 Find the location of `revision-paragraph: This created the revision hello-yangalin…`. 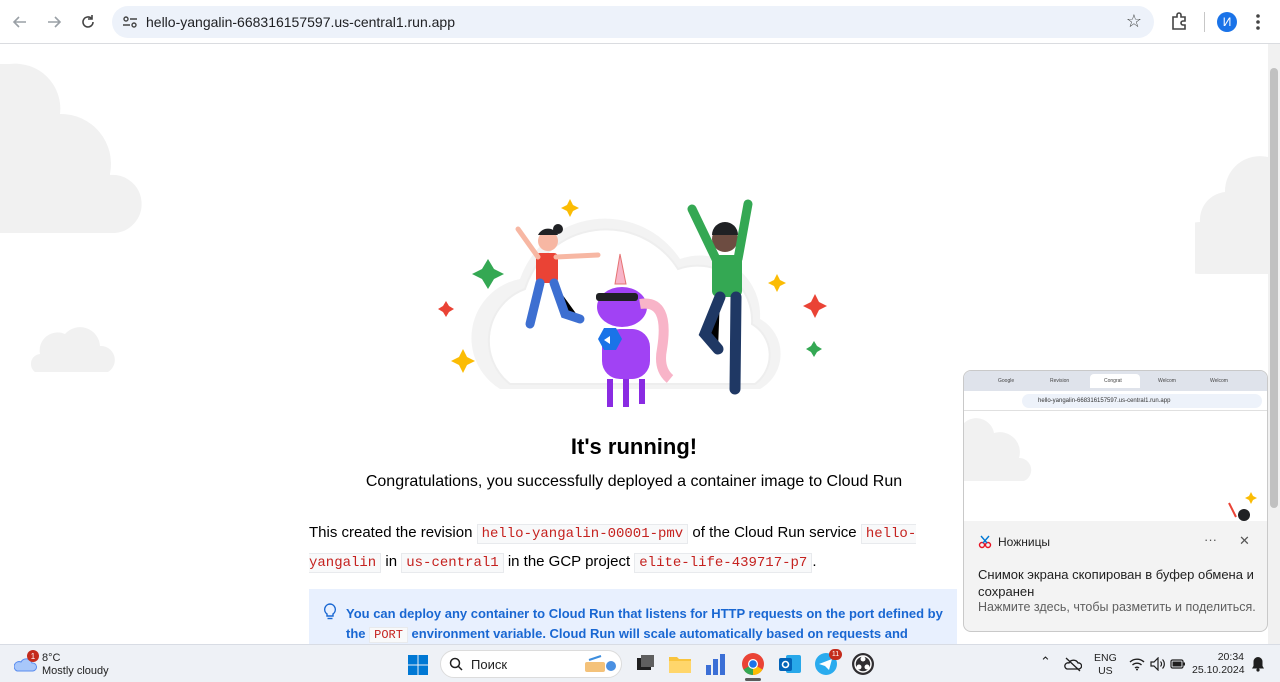

revision-paragraph: This created the revision hello-yangalin… is located at coordinates (629, 548).